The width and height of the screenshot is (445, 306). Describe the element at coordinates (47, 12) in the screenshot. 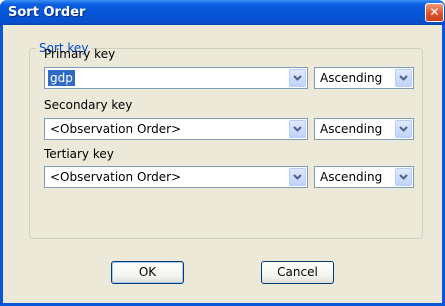

I see `window-title: Sort Order` at that location.